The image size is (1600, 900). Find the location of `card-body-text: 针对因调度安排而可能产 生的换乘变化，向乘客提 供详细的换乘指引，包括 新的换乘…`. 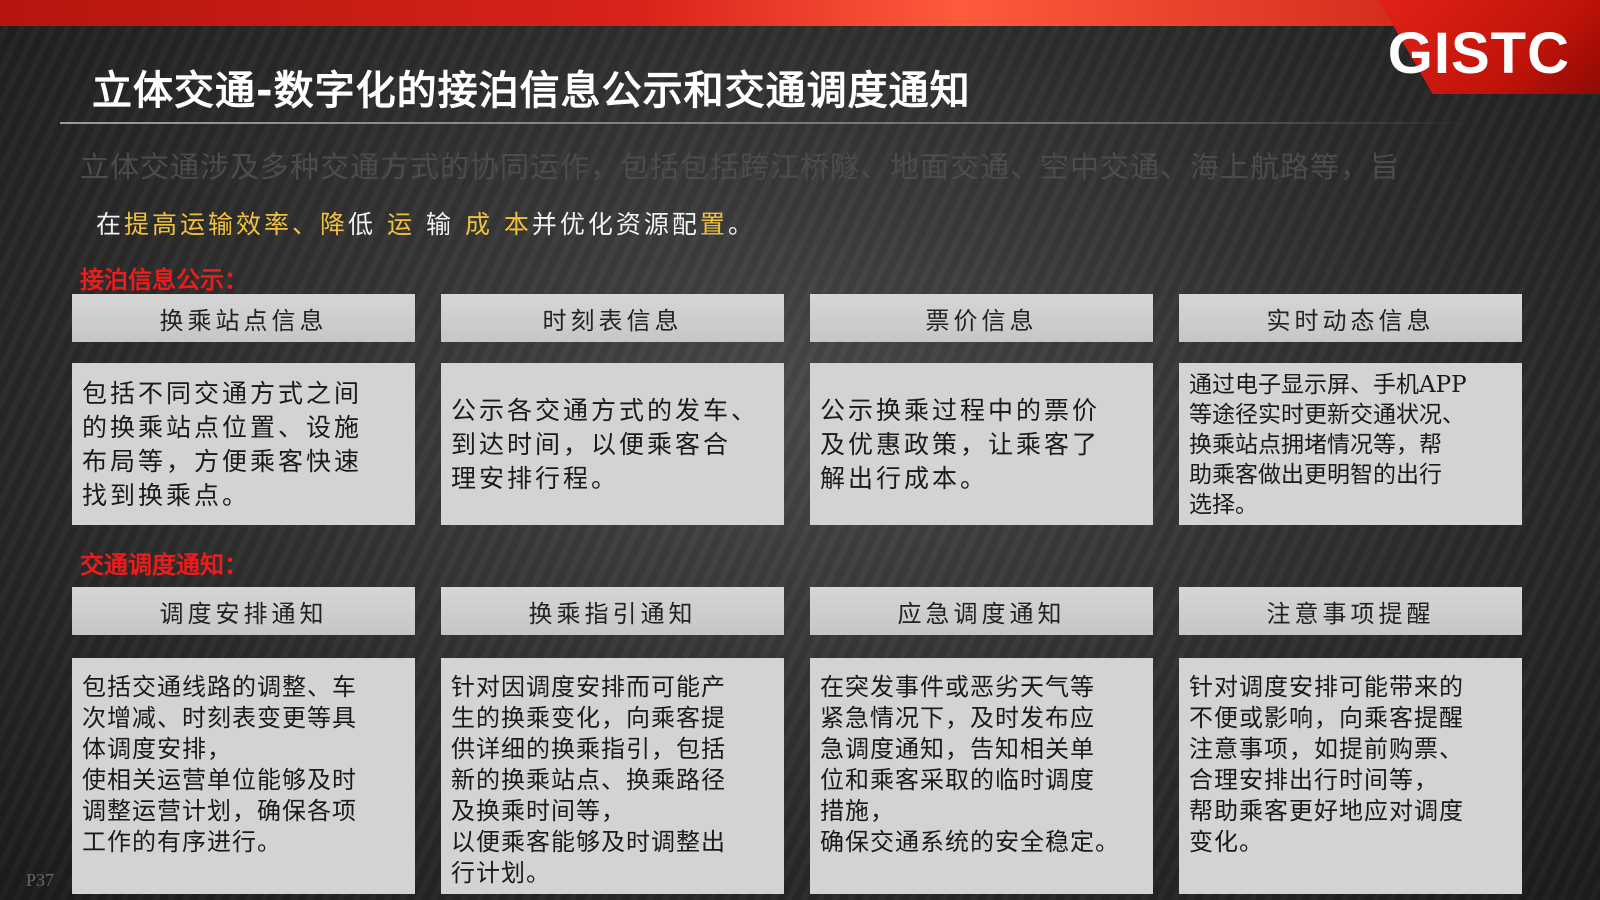

card-body-text: 针对因调度安排而可能产 生的换乘变化，向乘客提 供详细的换乘指引，包括 新的换乘… is located at coordinates (588, 780).